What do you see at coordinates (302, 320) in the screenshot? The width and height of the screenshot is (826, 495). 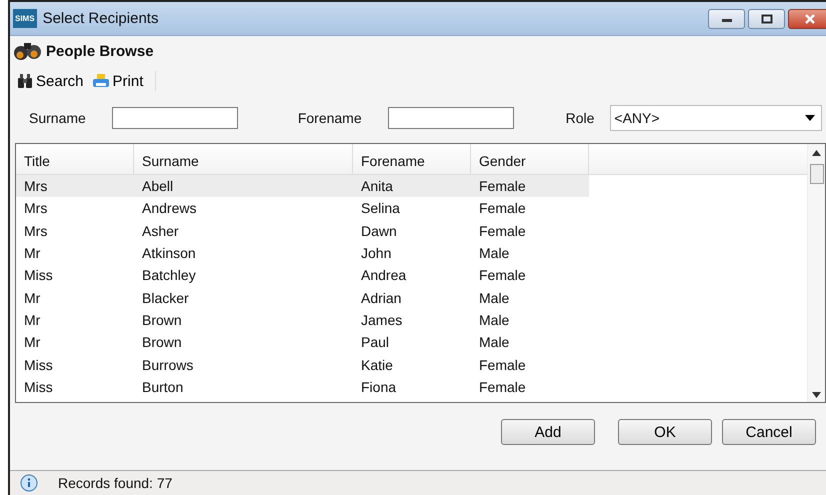 I see `table-row: Mr Brown James Male` at bounding box center [302, 320].